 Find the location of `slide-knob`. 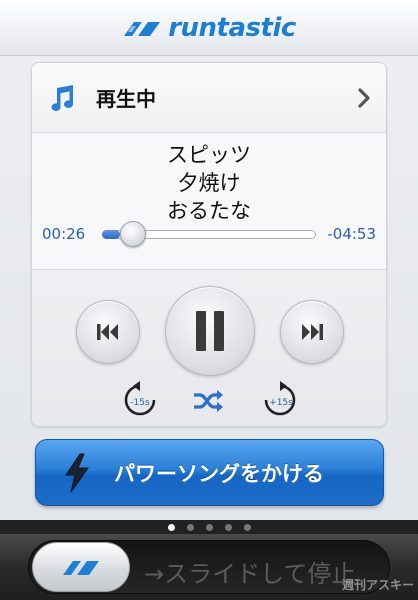

slide-knob is located at coordinates (81, 567).